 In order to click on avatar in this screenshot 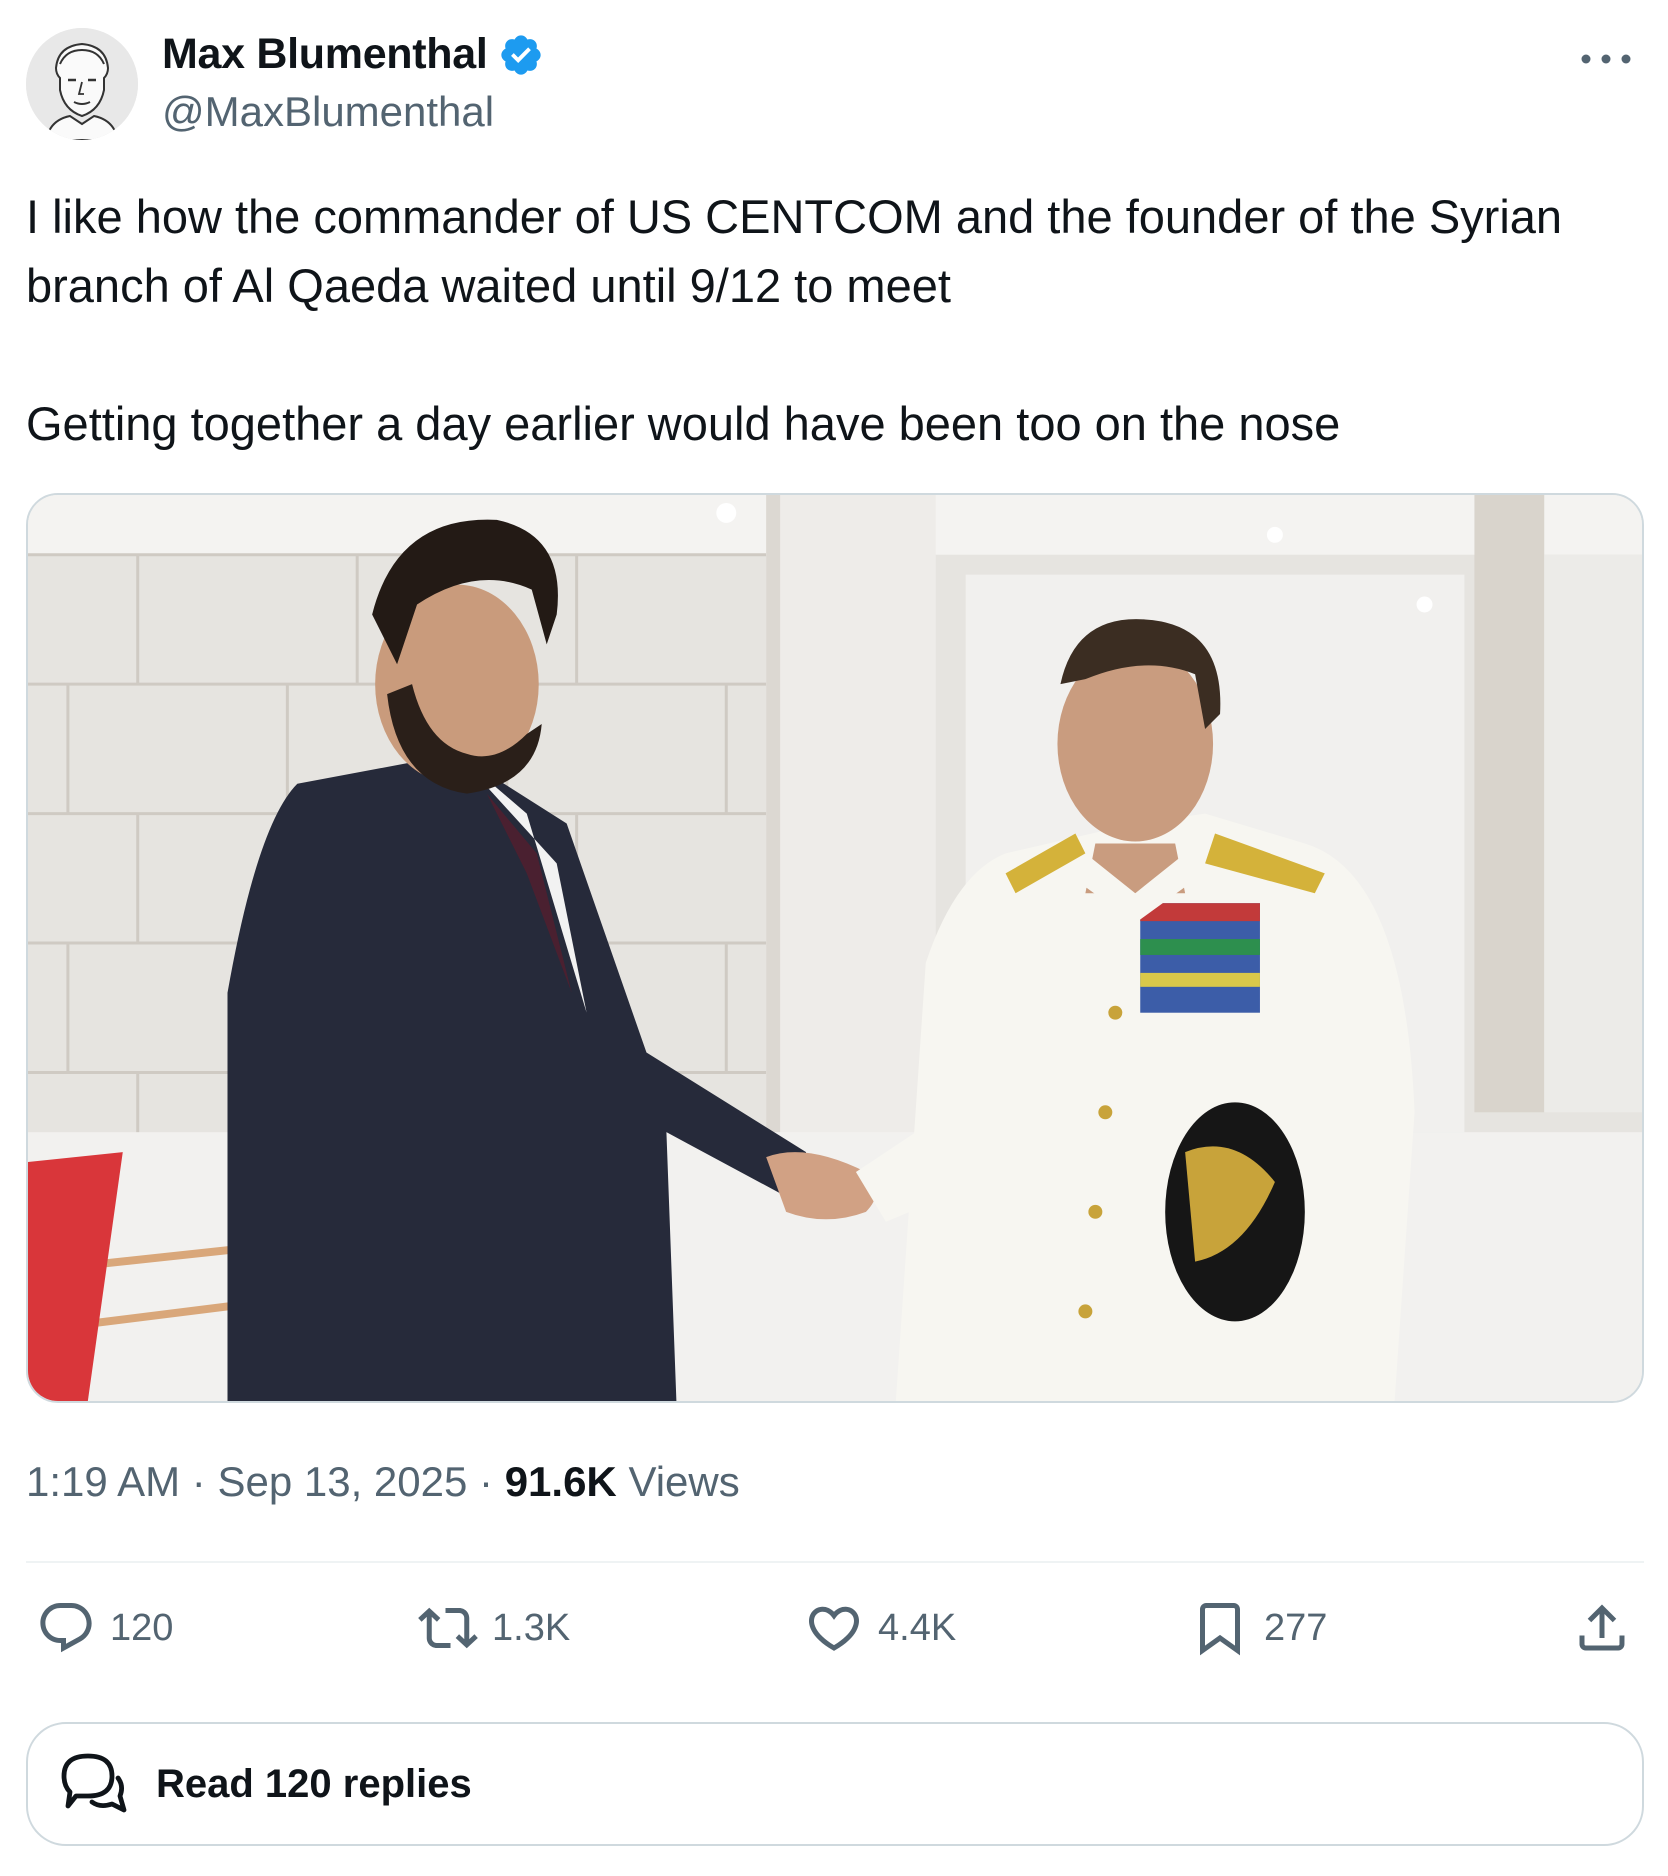, I will do `click(82, 84)`.